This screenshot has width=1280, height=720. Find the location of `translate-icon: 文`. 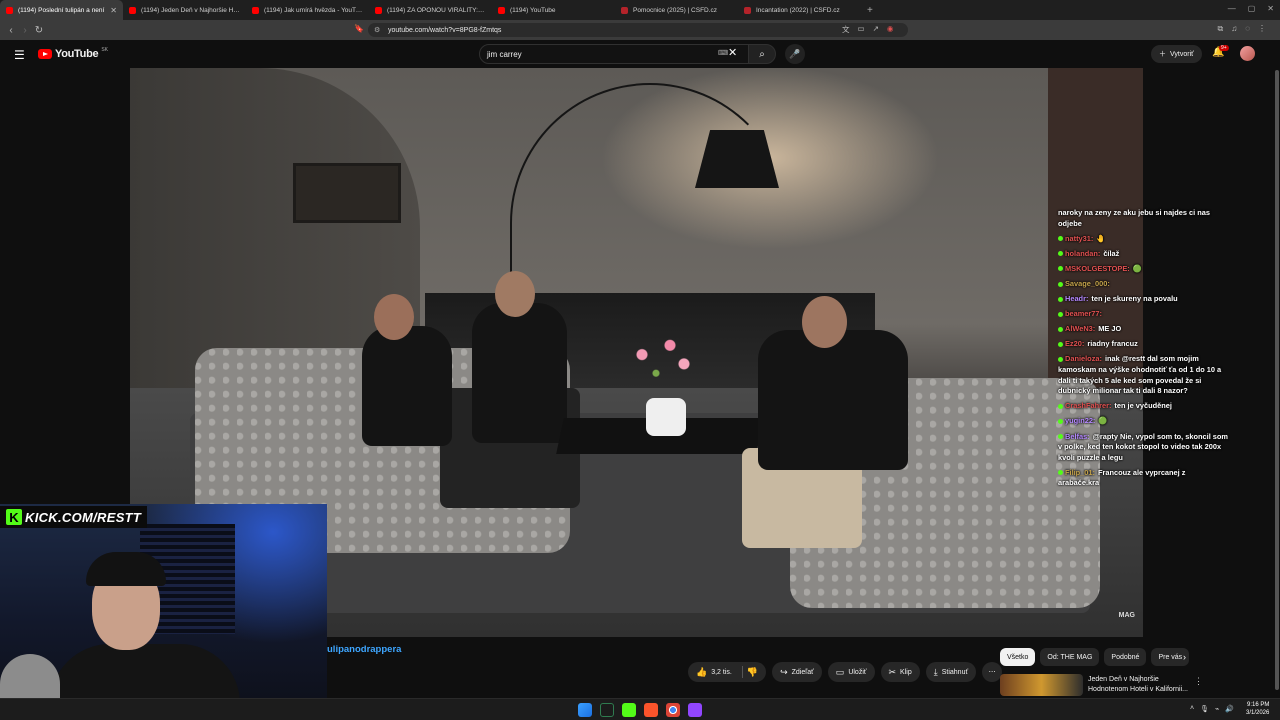

translate-icon: 文 is located at coordinates (846, 29).